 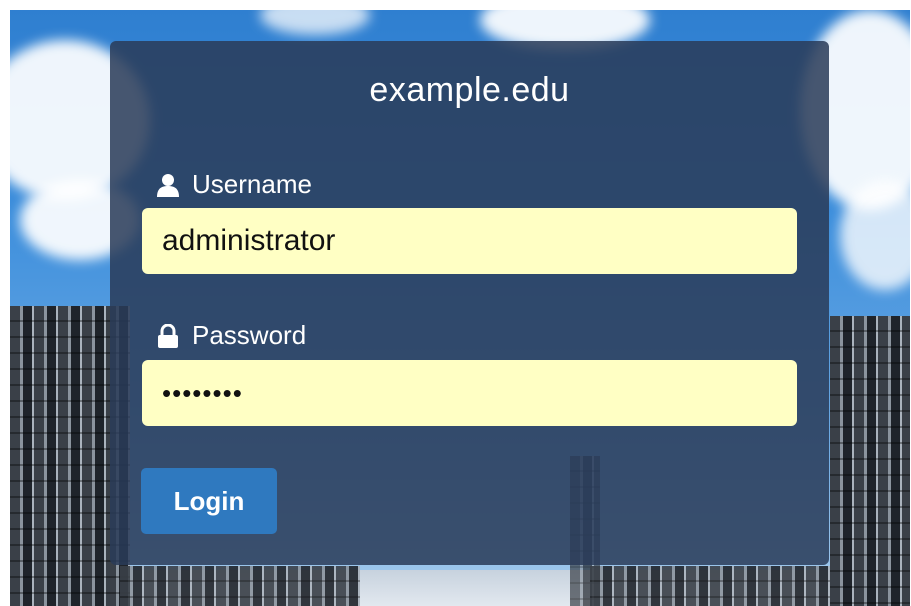 I want to click on password-label-row: Password, so click(x=231, y=335).